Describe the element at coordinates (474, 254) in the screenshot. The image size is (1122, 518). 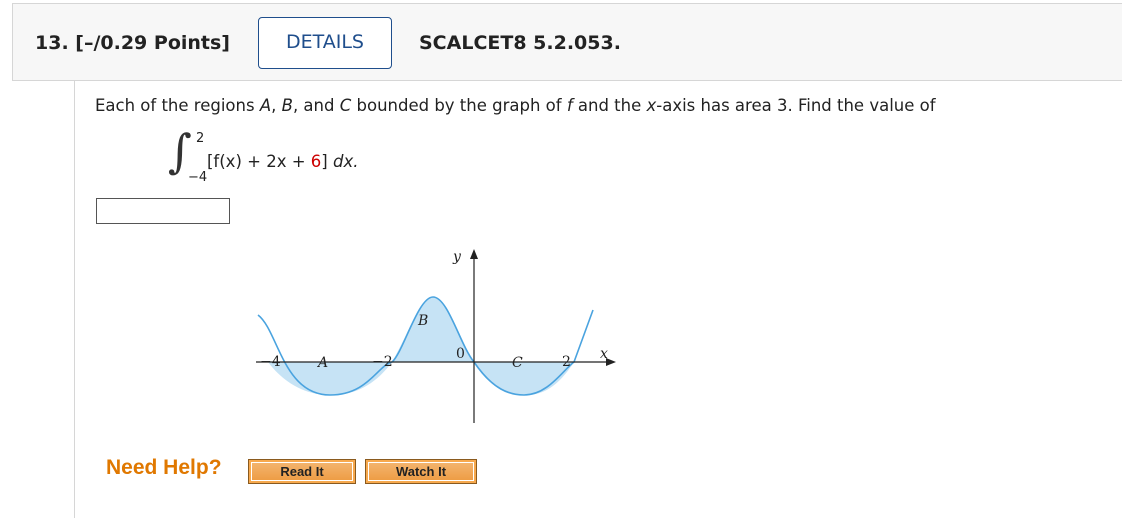
I see `y-axis-arrow` at that location.